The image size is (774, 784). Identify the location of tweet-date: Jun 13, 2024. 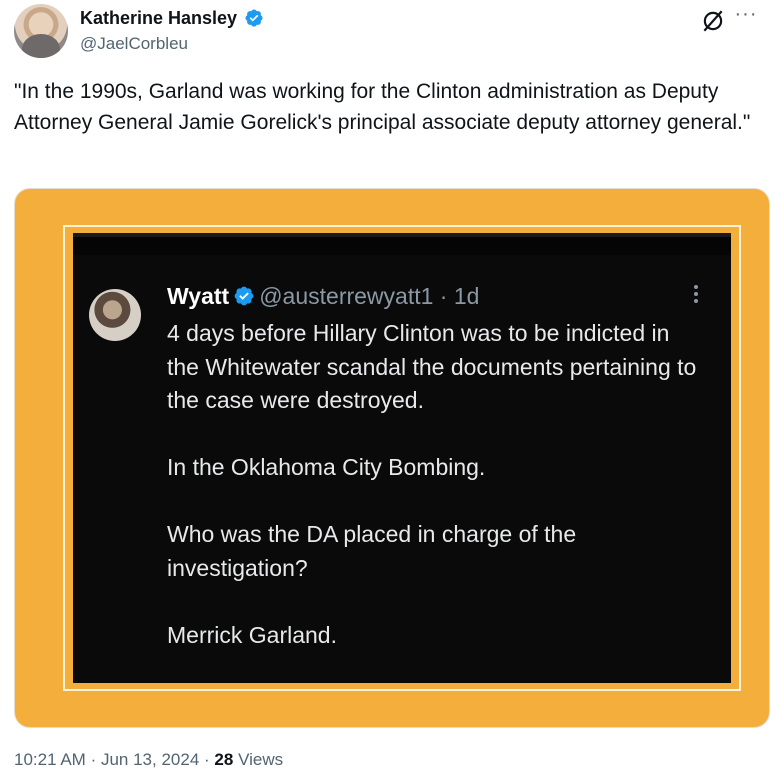
(150, 759).